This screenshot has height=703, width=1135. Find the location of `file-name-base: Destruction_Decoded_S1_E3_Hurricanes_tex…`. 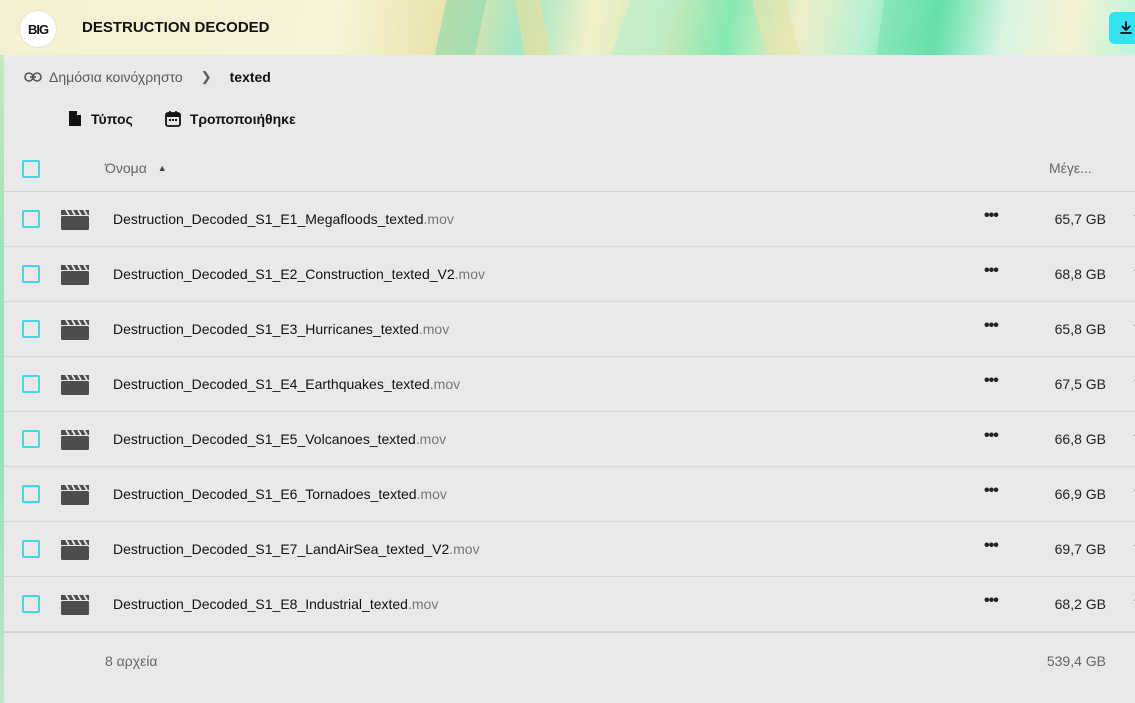

file-name-base: Destruction_Decoded_S1_E3_Hurricanes_tex… is located at coordinates (266, 329).